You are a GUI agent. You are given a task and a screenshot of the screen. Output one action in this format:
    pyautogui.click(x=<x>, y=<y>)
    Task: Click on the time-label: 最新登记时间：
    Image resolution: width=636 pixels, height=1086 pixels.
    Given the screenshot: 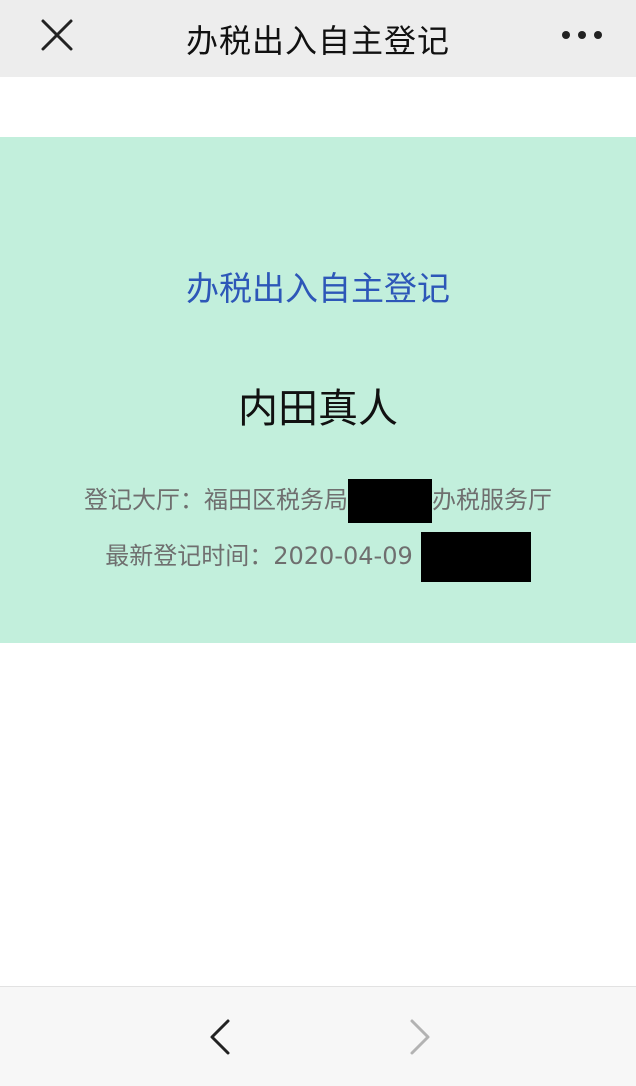 What is the action you would take?
    pyautogui.click(x=189, y=556)
    